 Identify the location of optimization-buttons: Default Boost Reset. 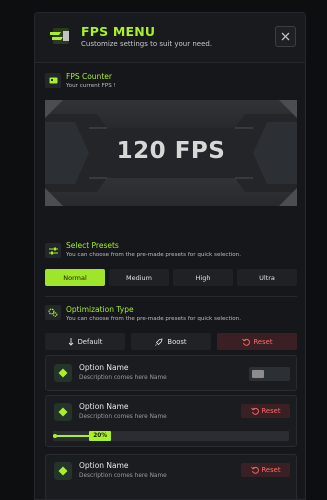
(171, 341).